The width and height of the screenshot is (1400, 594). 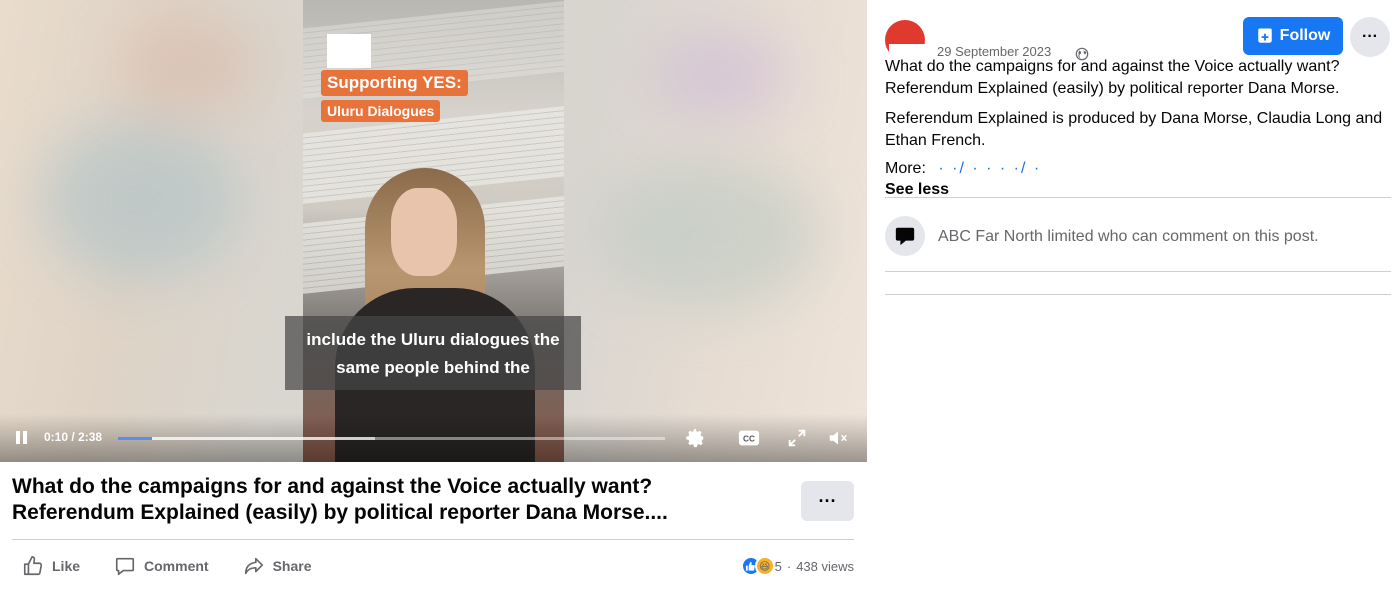 I want to click on closed-captions-icon: CC, so click(x=749, y=438).